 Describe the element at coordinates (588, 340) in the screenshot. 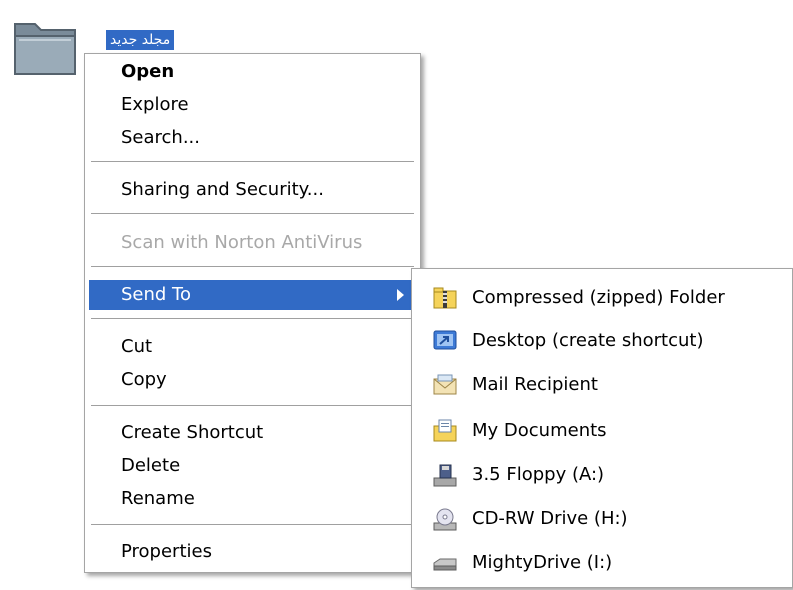

I see `send-to-item-label: Desktop (create shortcut)` at that location.